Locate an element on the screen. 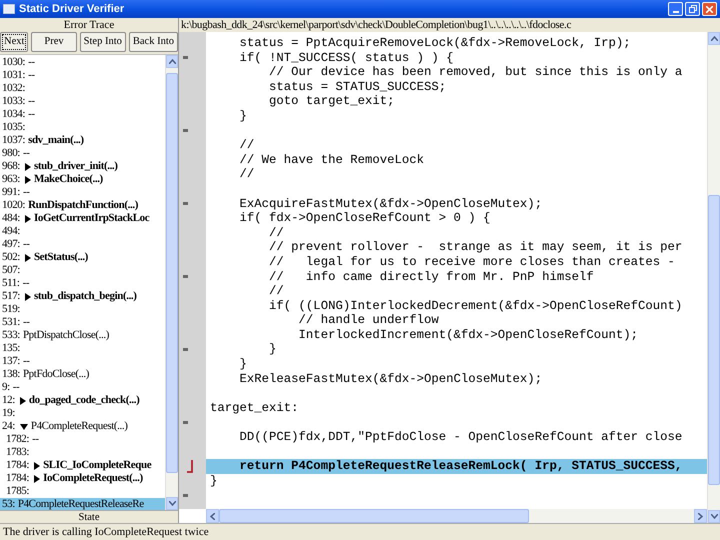  trace-item: 1032: is located at coordinates (82, 88).